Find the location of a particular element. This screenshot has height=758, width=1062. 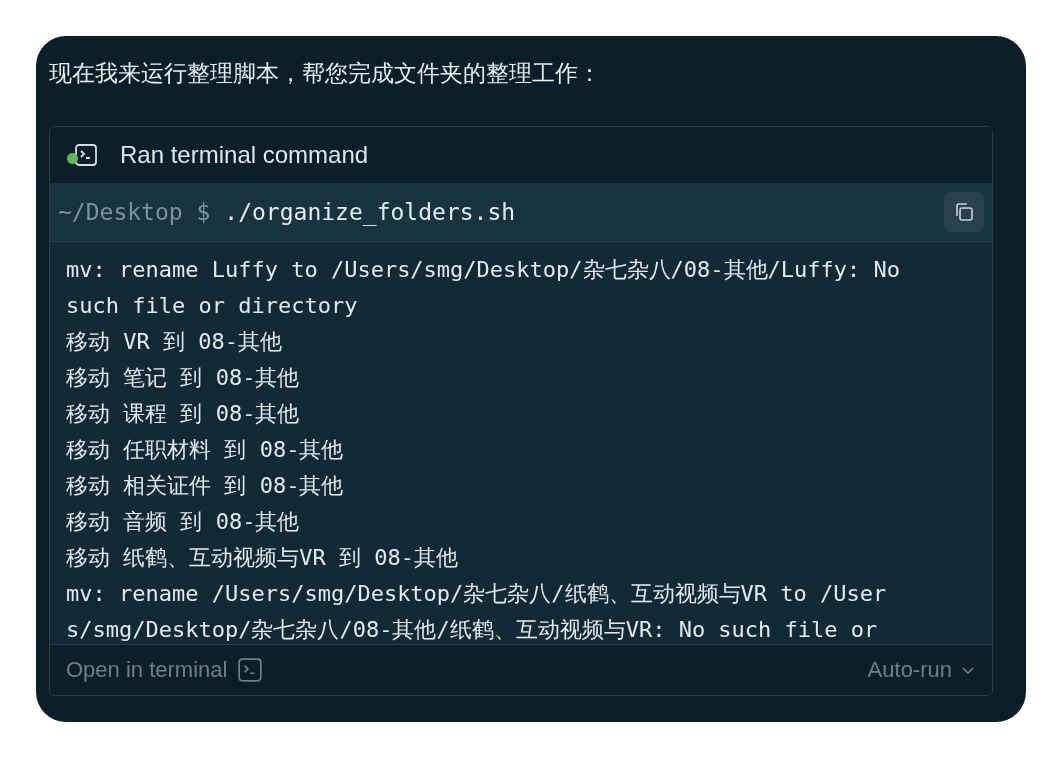

shell-prompt: ~/Desktop $ is located at coordinates (134, 212).